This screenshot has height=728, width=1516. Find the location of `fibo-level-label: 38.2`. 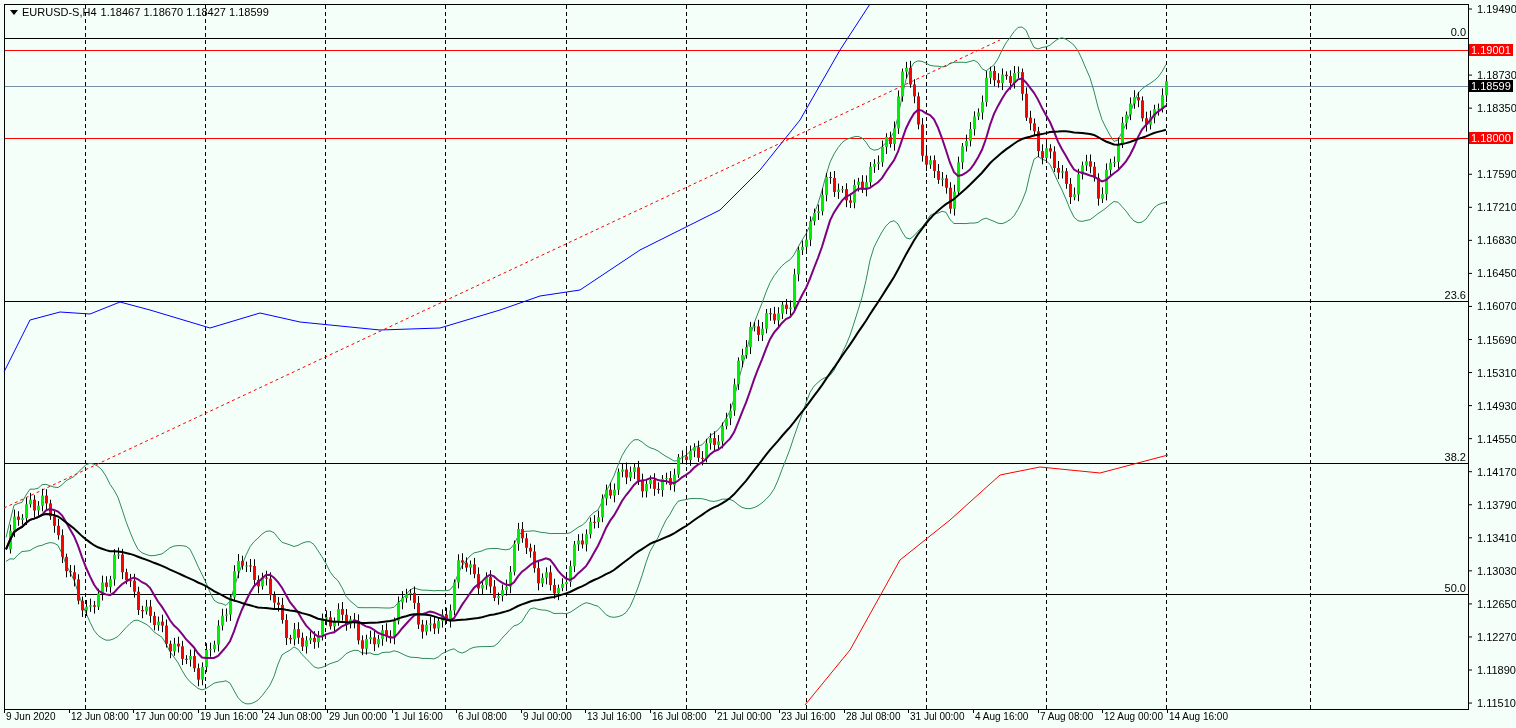

fibo-level-label: 38.2 is located at coordinates (1455, 457).